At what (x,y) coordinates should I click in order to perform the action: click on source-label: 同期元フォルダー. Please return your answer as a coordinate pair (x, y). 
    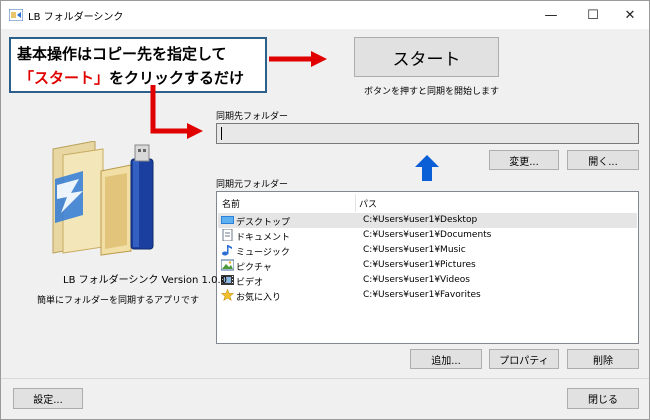
    Looking at the image, I should click on (252, 185).